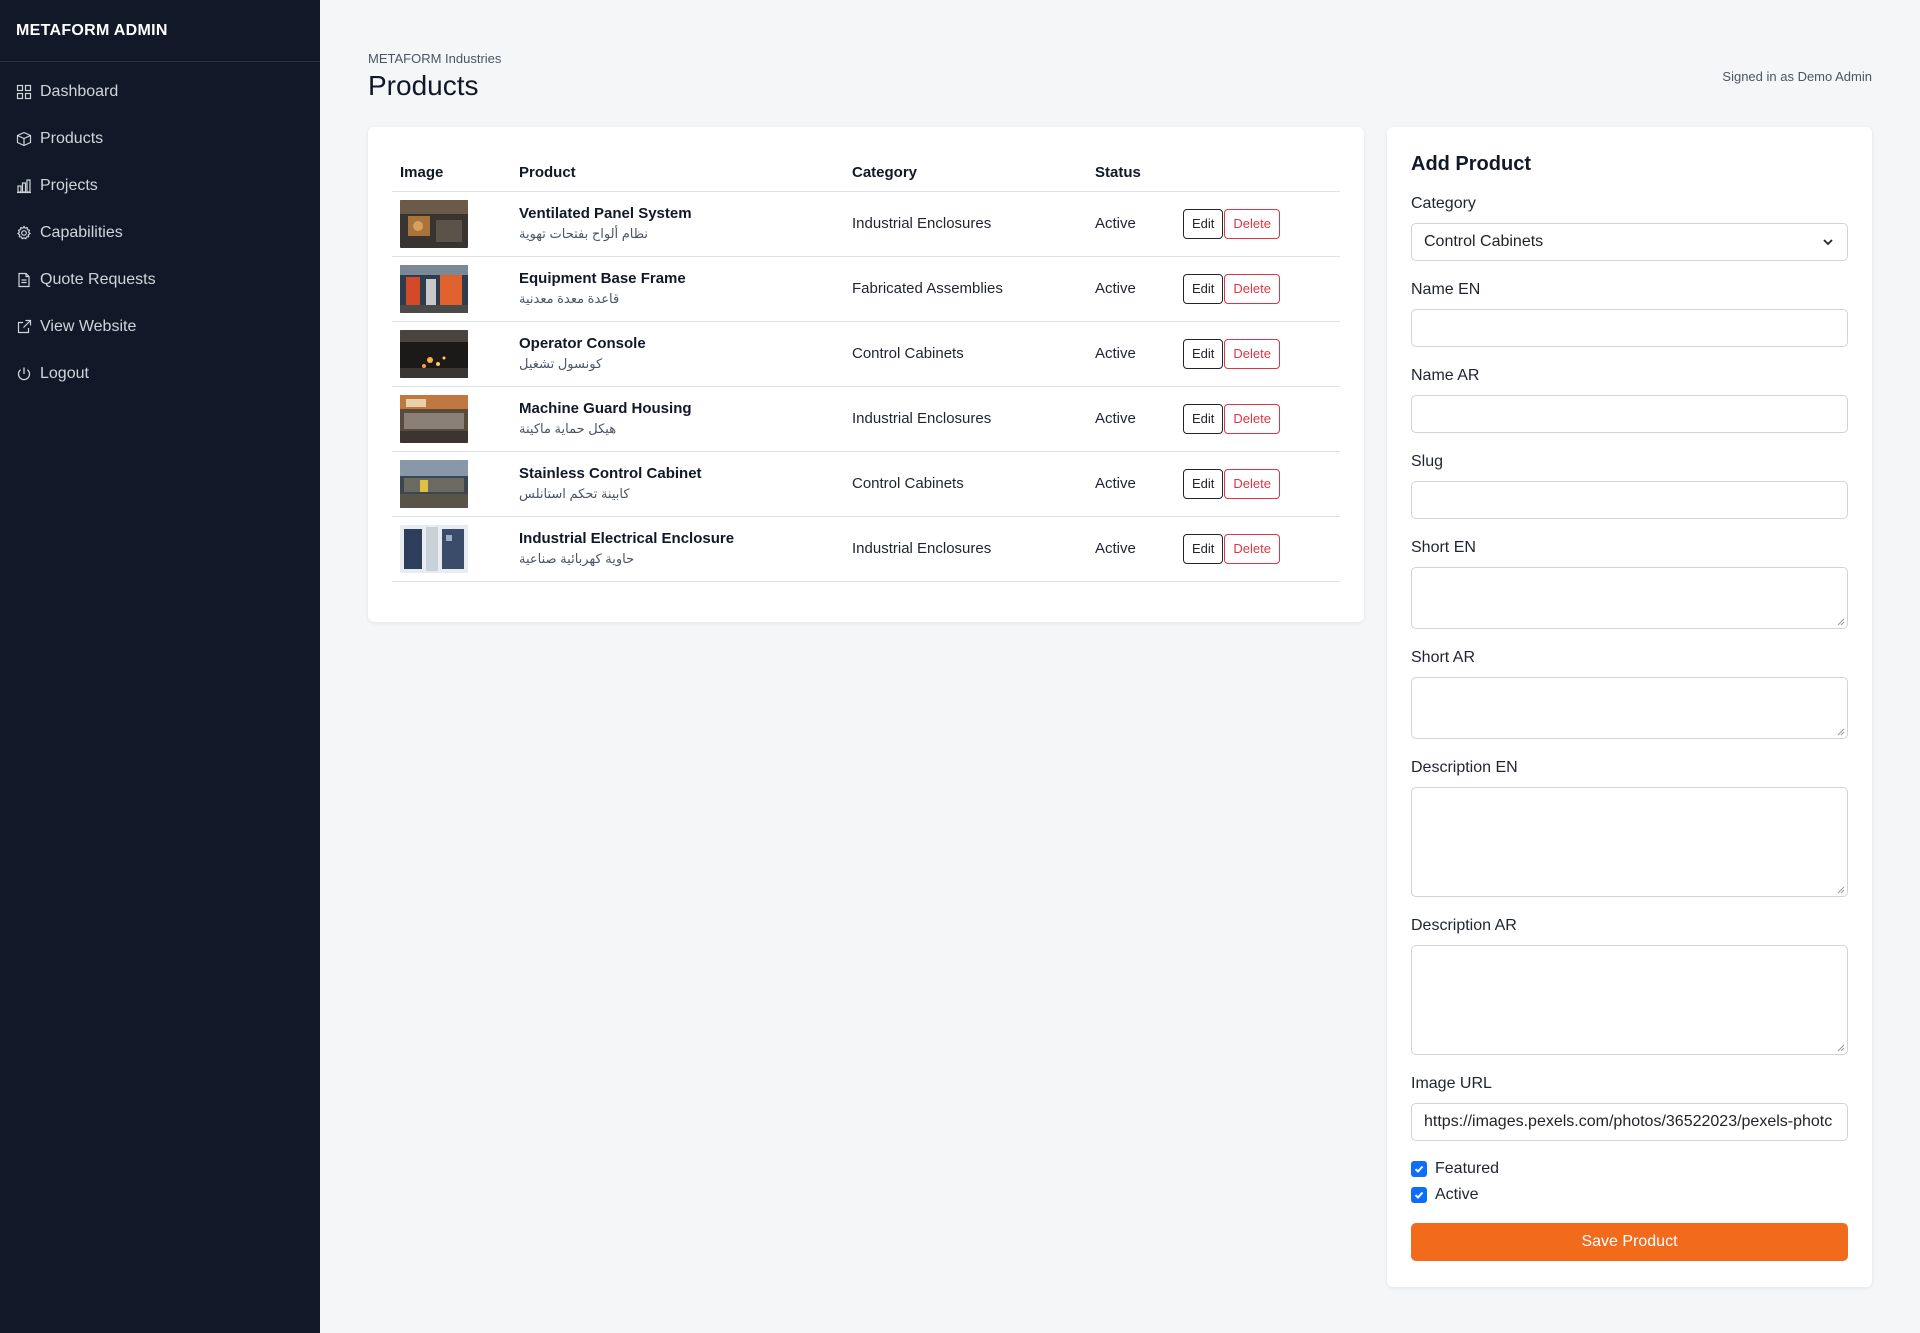 This screenshot has height=1333, width=1920. I want to click on sidebar-item-quote-requests: Quote Requests, so click(160, 279).